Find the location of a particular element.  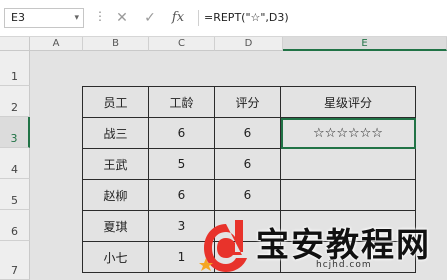

row-label: 5 is located at coordinates (14, 200).